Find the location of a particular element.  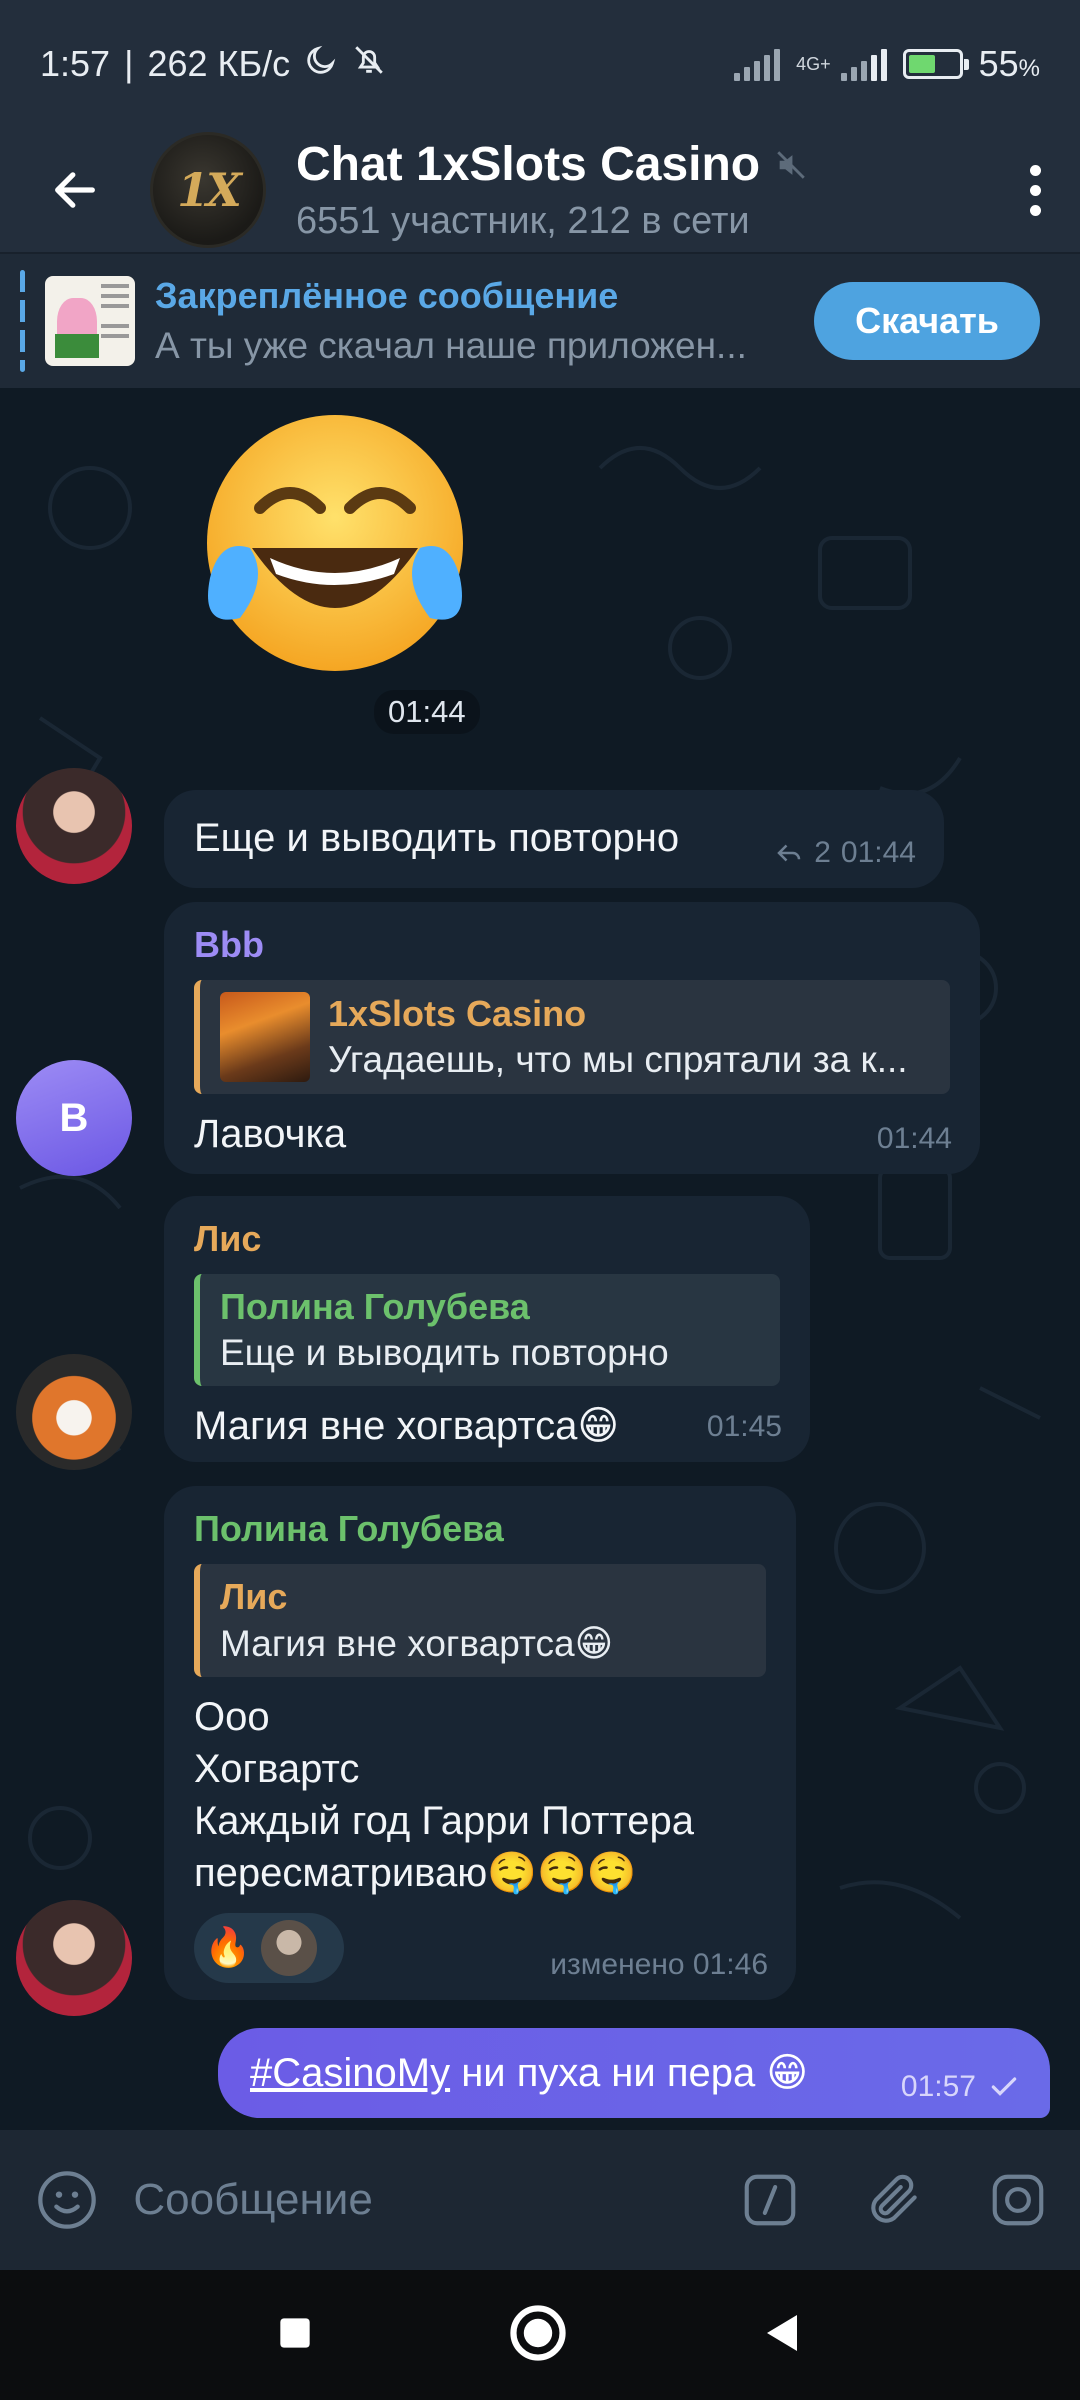

chat-avatar: 1X is located at coordinates (208, 190).